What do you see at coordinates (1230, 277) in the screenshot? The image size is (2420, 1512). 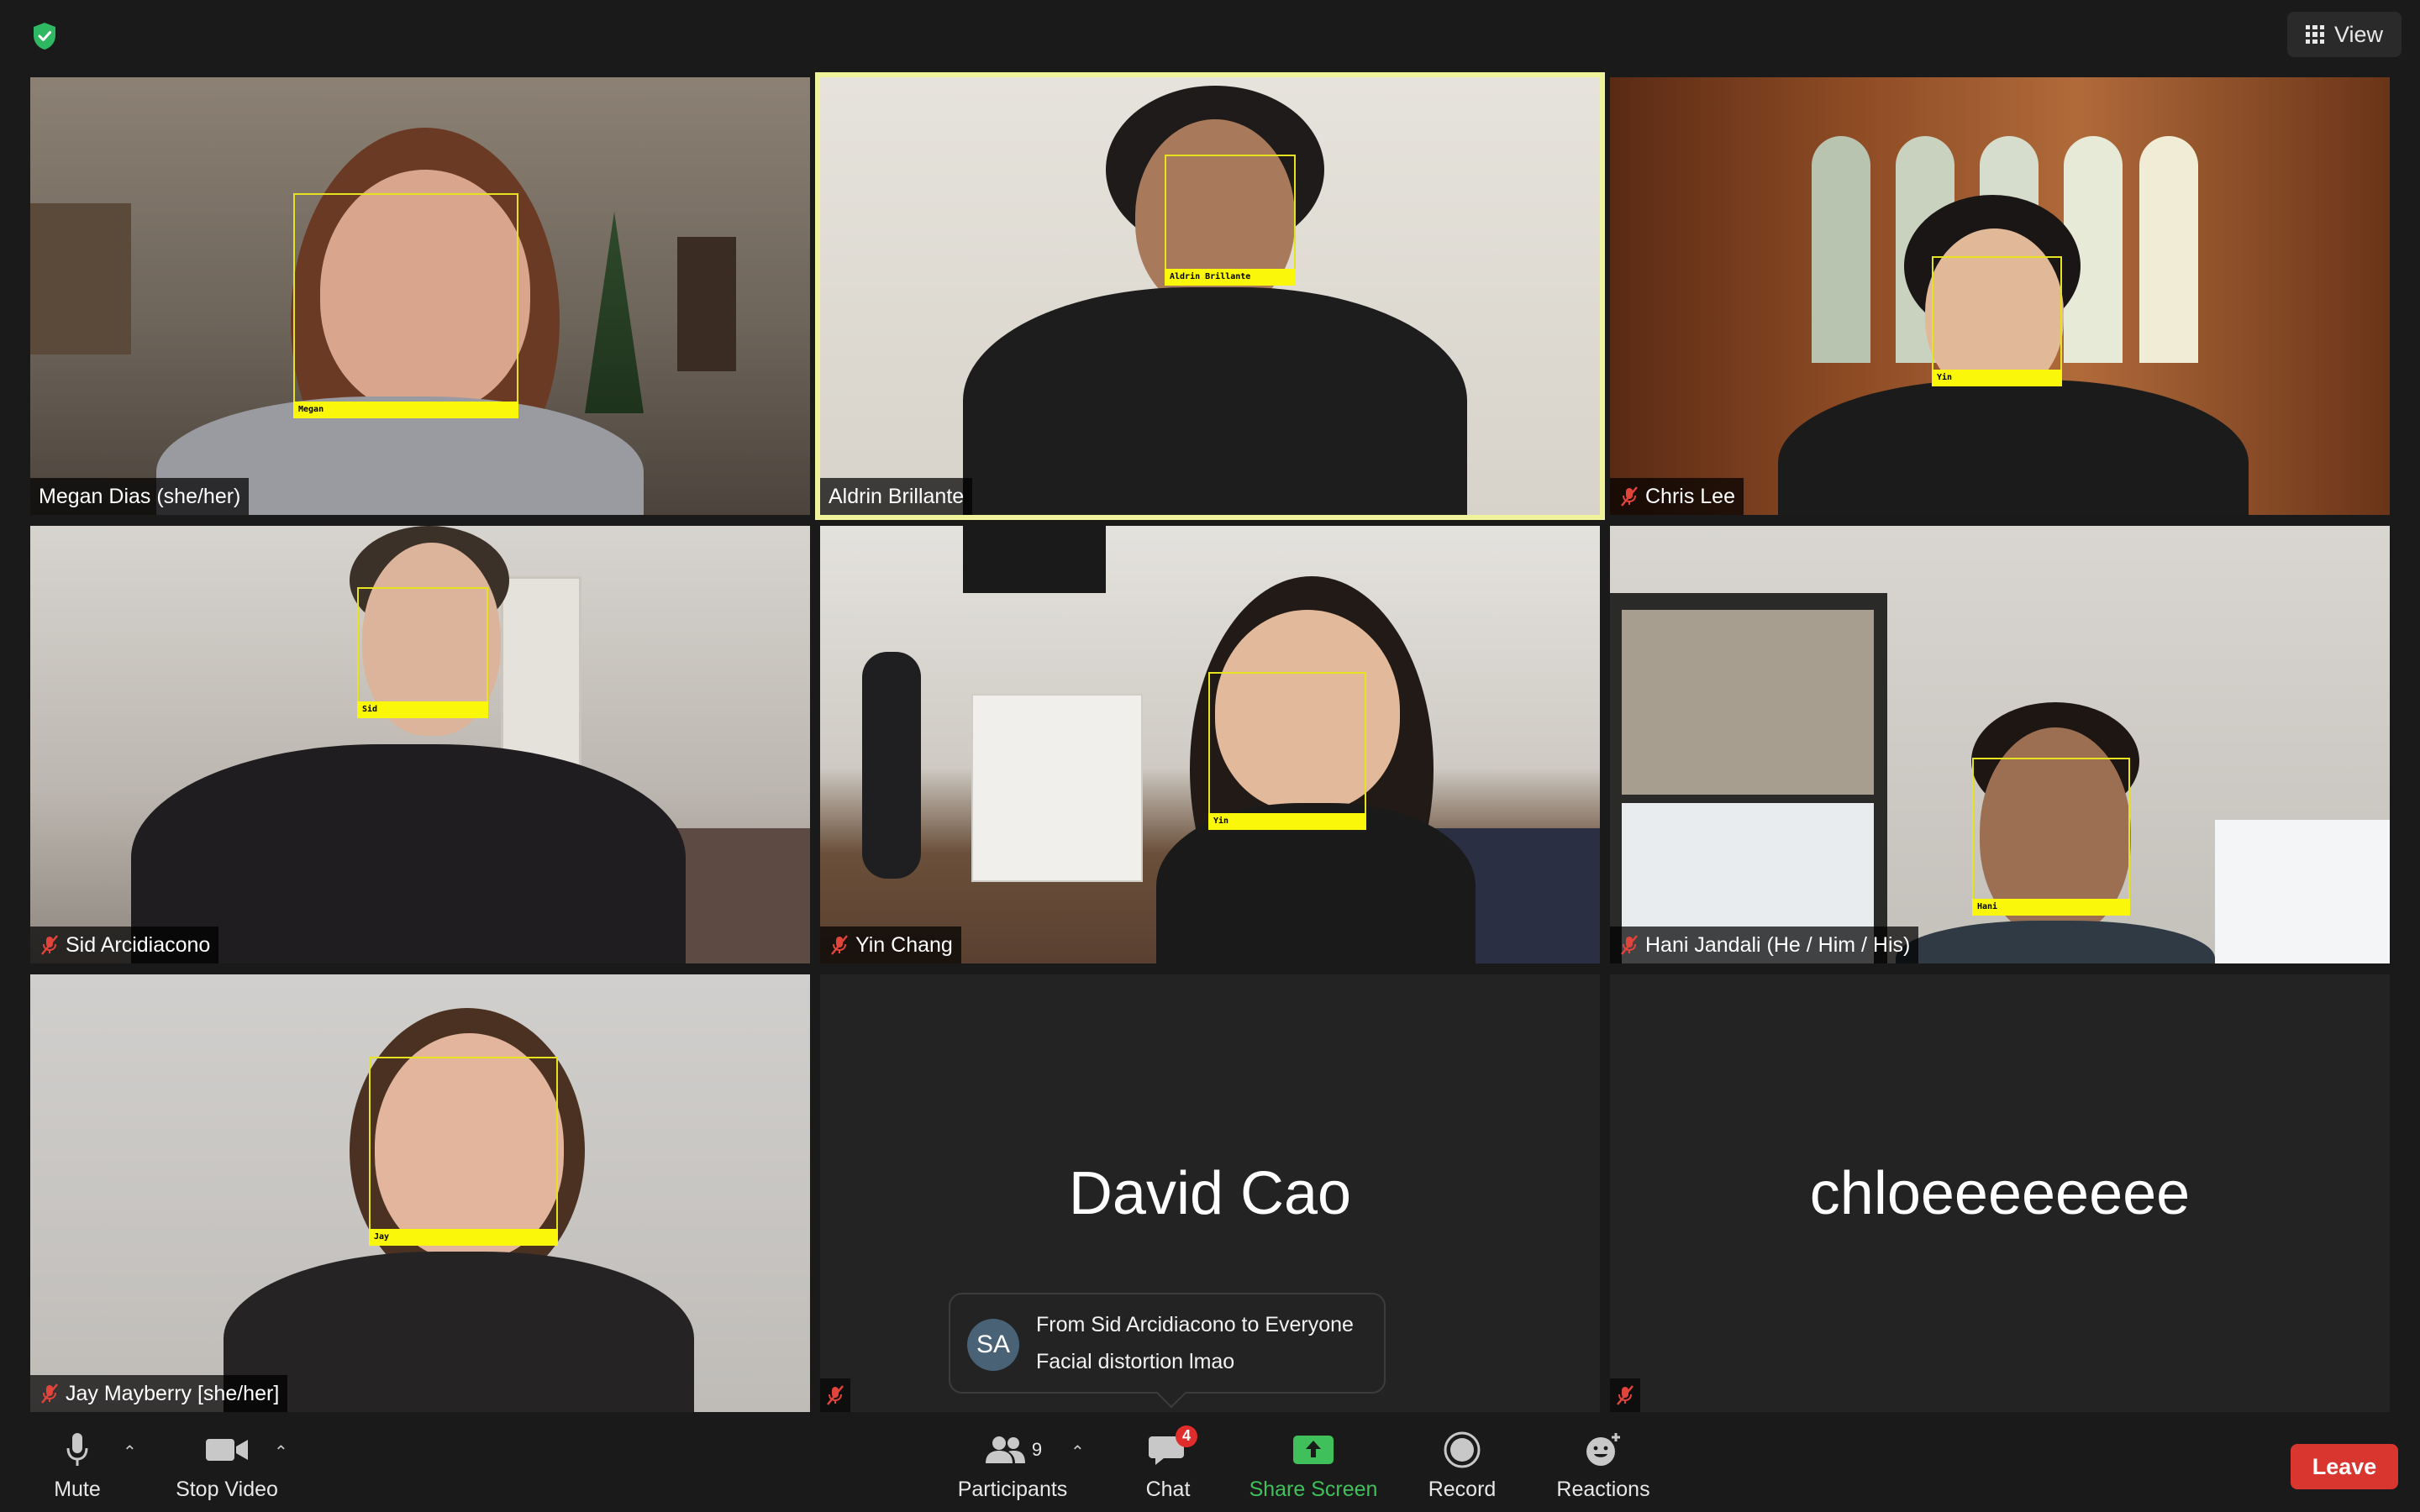 I see `face-tag: Aldrin Brillante` at bounding box center [1230, 277].